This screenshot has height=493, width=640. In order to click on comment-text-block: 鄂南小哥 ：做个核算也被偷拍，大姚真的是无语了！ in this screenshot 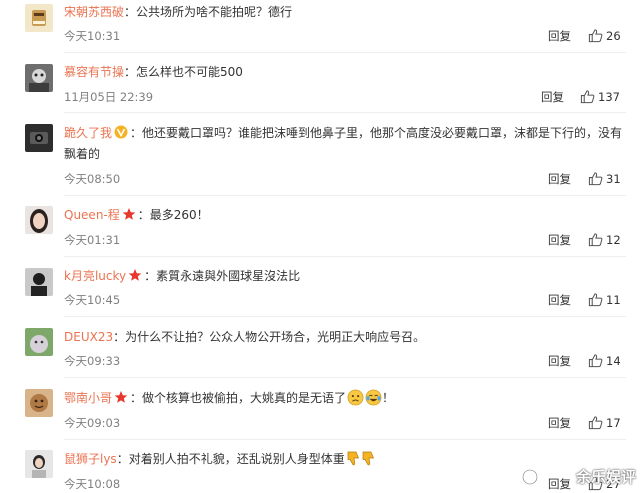, I will do `click(229, 397)`.